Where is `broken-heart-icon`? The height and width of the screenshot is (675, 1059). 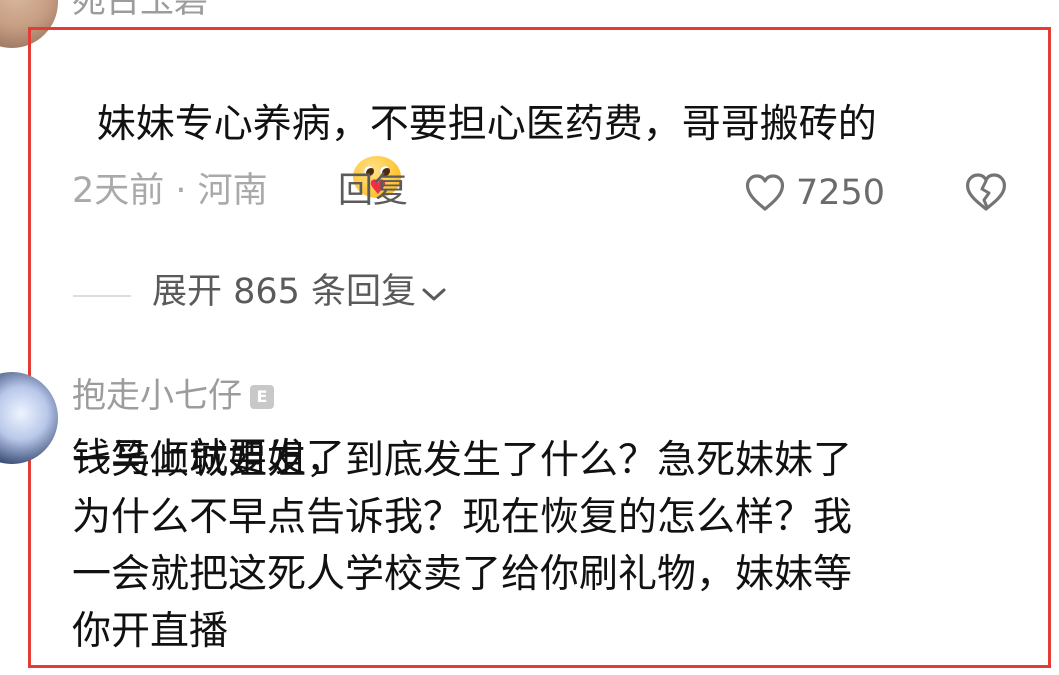
broken-heart-icon is located at coordinates (986, 193).